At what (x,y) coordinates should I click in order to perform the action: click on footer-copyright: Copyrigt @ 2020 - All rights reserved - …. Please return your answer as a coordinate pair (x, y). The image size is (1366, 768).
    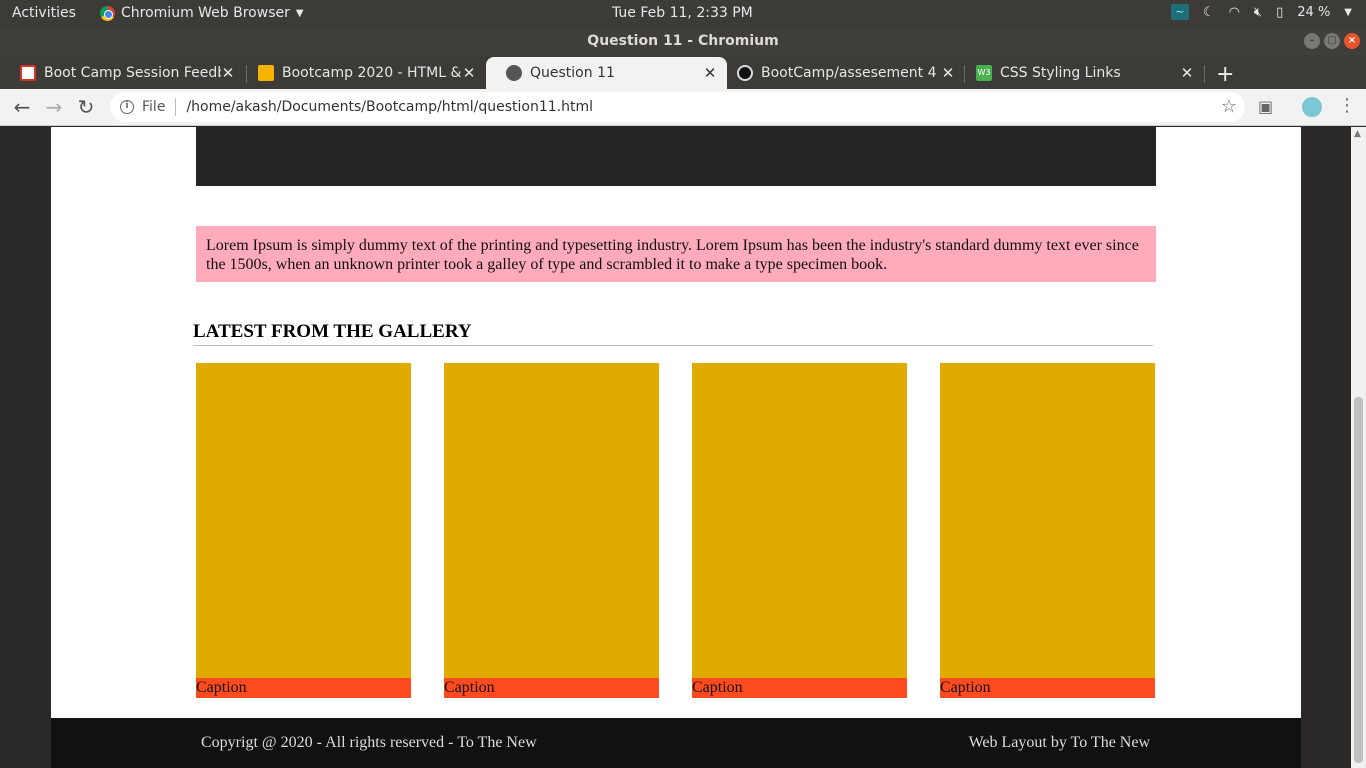
    Looking at the image, I should click on (369, 742).